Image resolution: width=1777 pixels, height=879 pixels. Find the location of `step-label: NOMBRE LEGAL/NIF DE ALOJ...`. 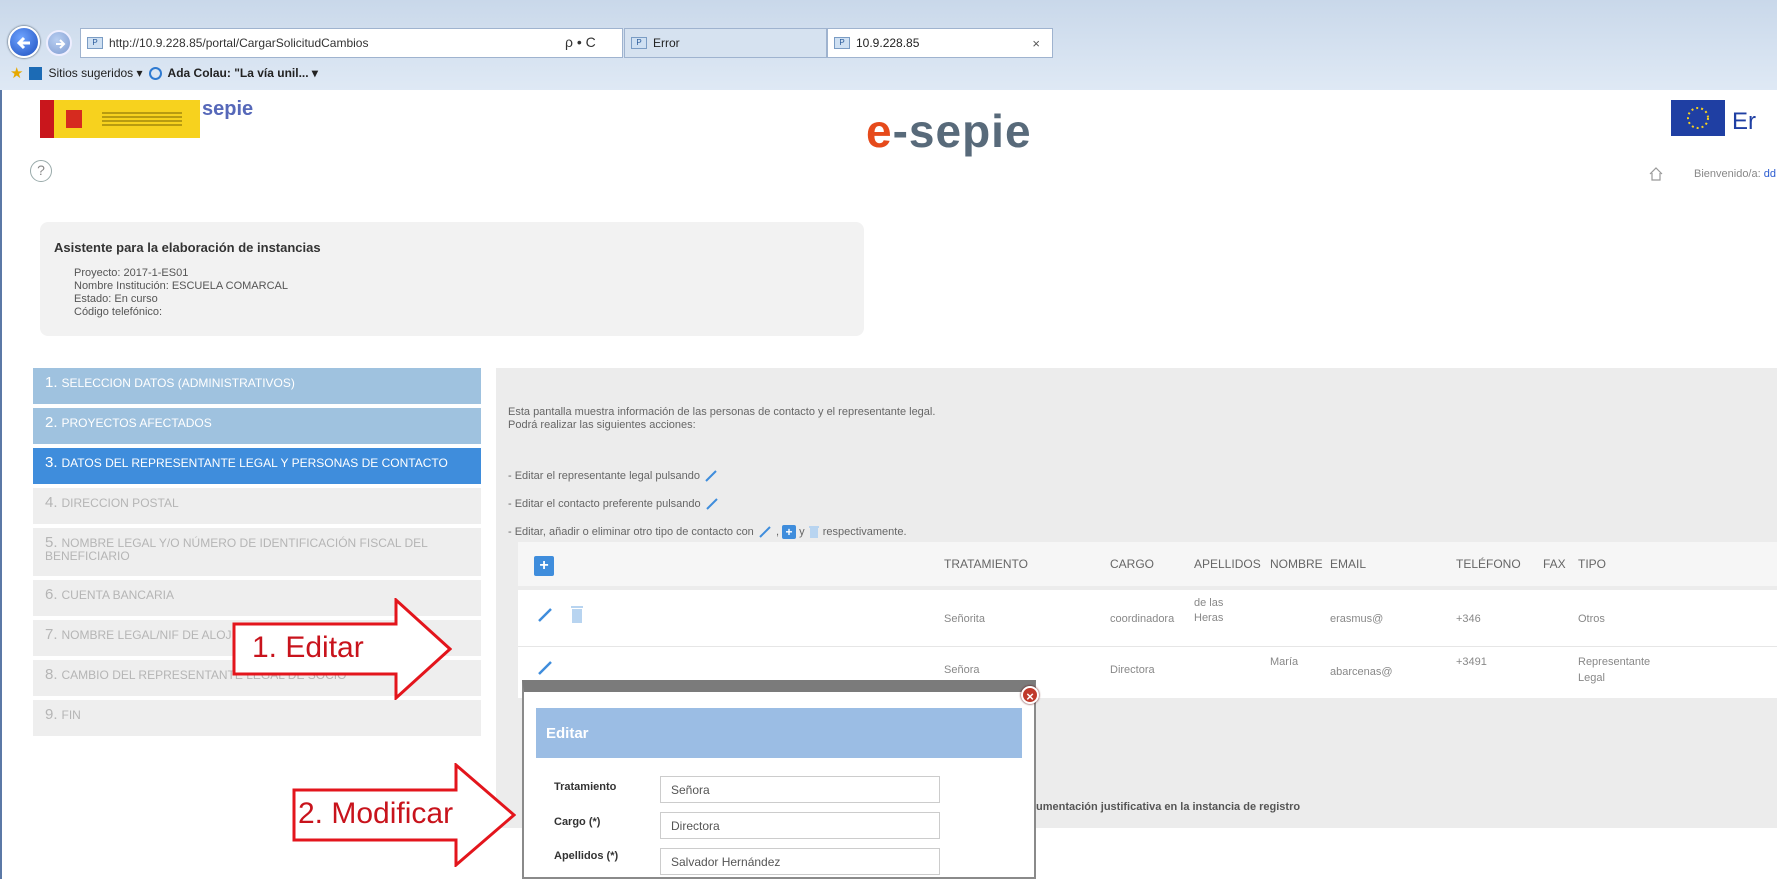

step-label: NOMBRE LEGAL/NIF DE ALOJ... is located at coordinates (151, 635).